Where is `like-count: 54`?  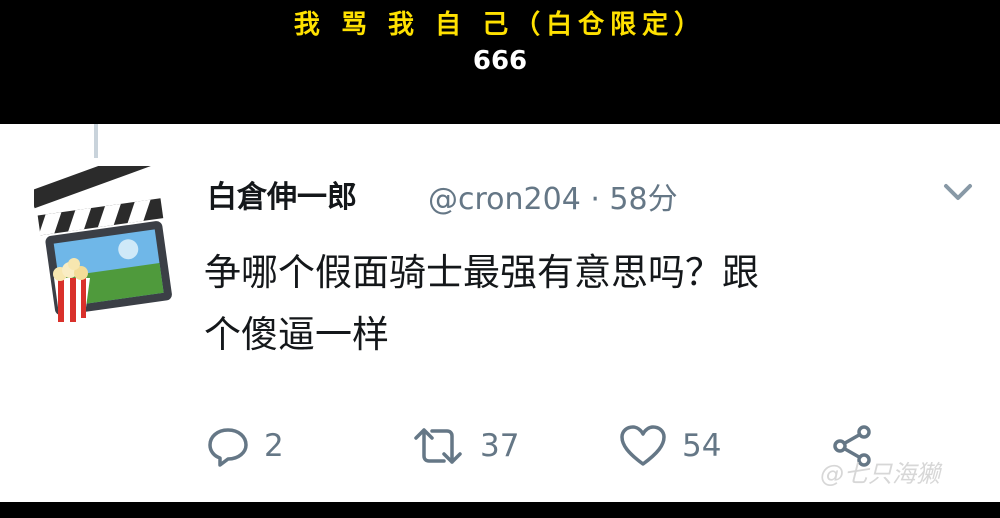
like-count: 54 is located at coordinates (702, 446).